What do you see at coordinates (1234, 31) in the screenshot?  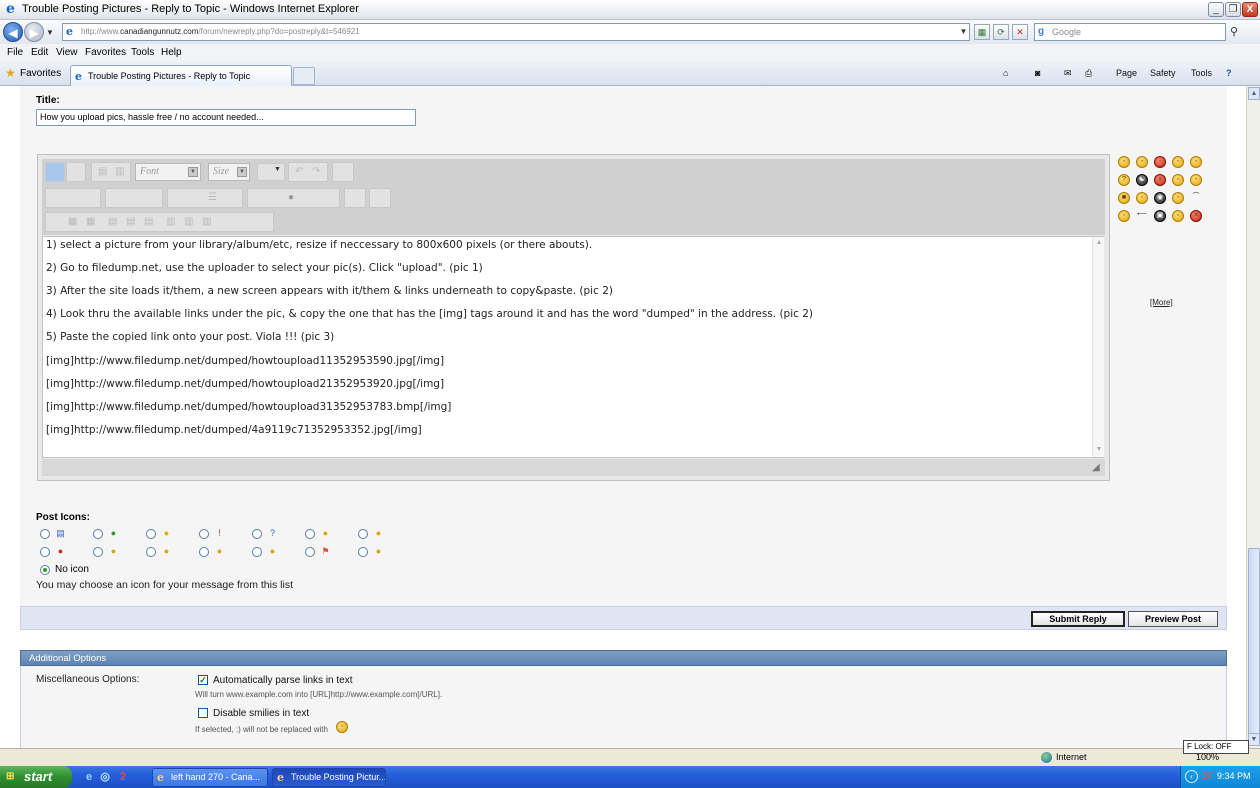 I see `search-icon: ⚲` at bounding box center [1234, 31].